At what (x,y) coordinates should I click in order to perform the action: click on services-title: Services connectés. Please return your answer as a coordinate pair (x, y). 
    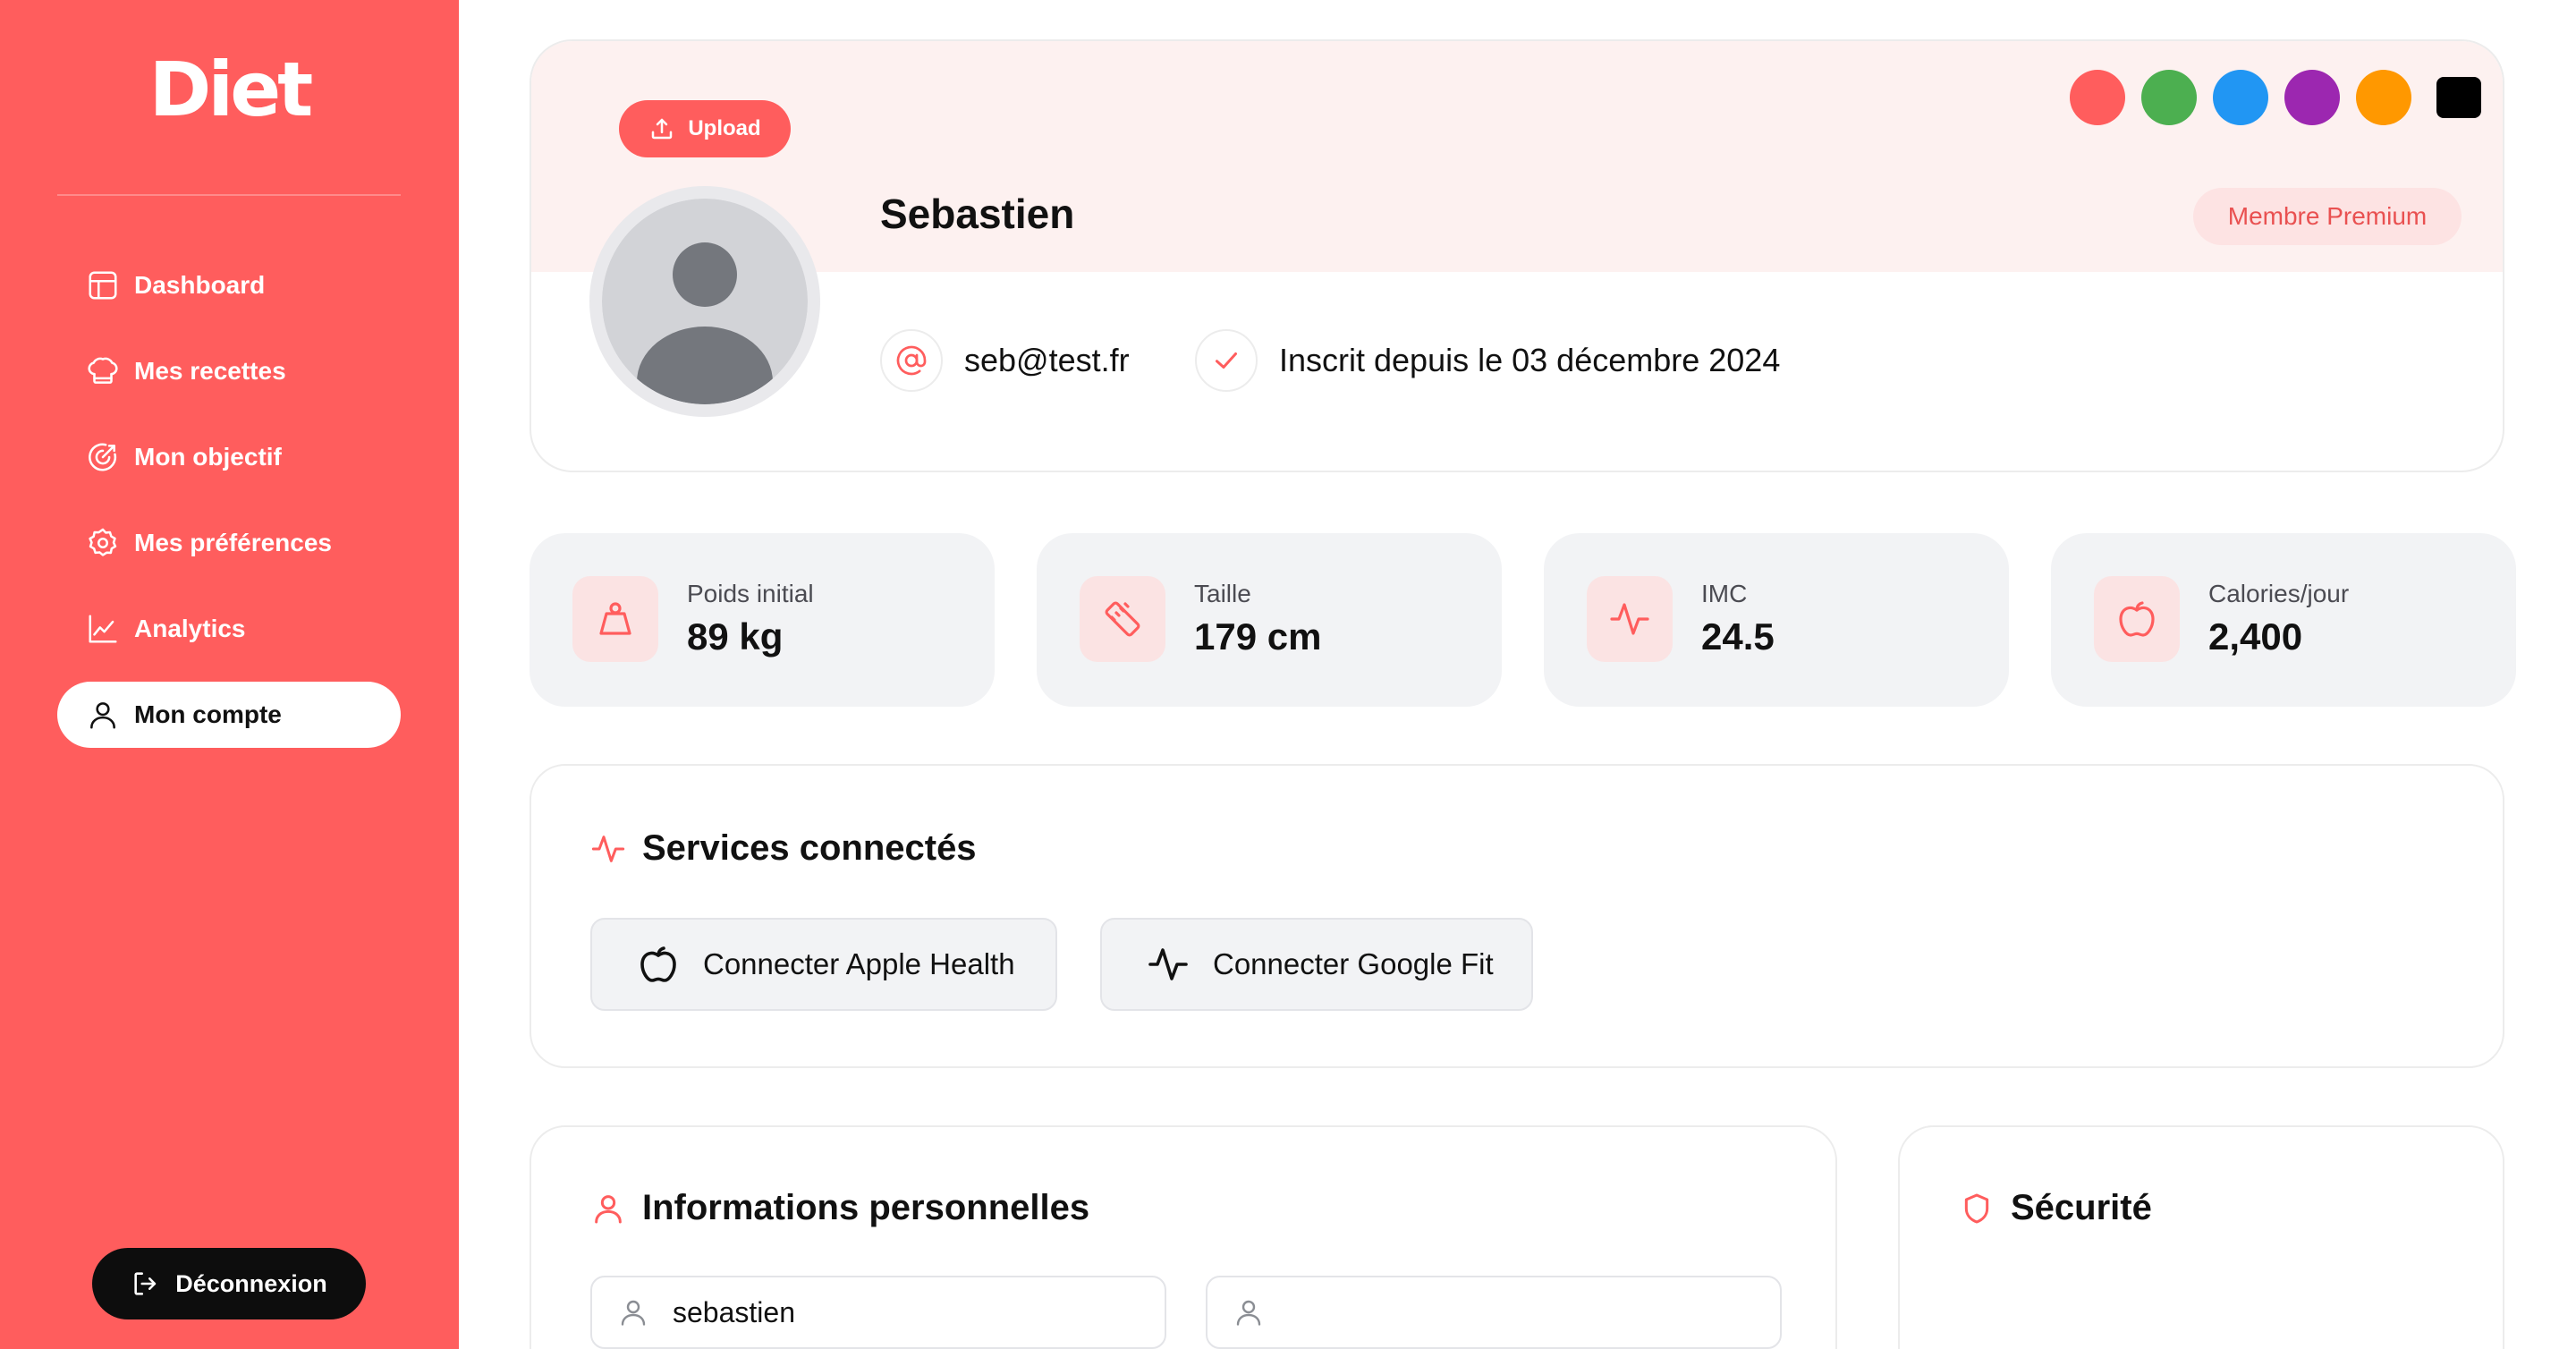
    Looking at the image, I should click on (783, 848).